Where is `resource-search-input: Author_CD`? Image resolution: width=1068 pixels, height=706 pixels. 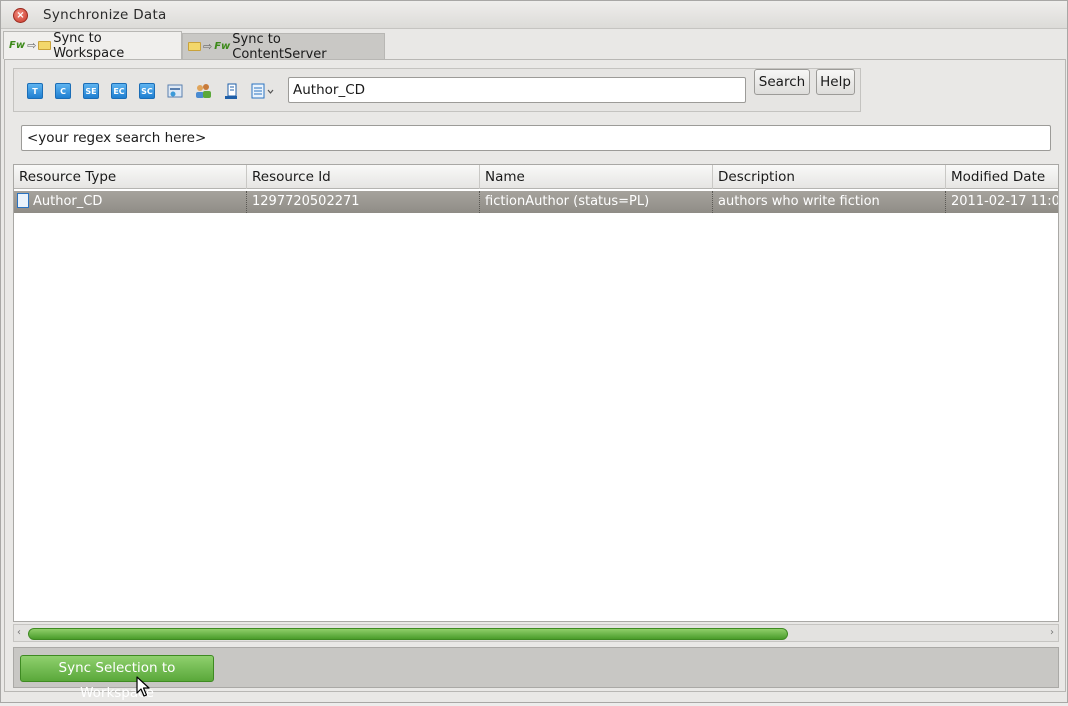
resource-search-input: Author_CD is located at coordinates (517, 90).